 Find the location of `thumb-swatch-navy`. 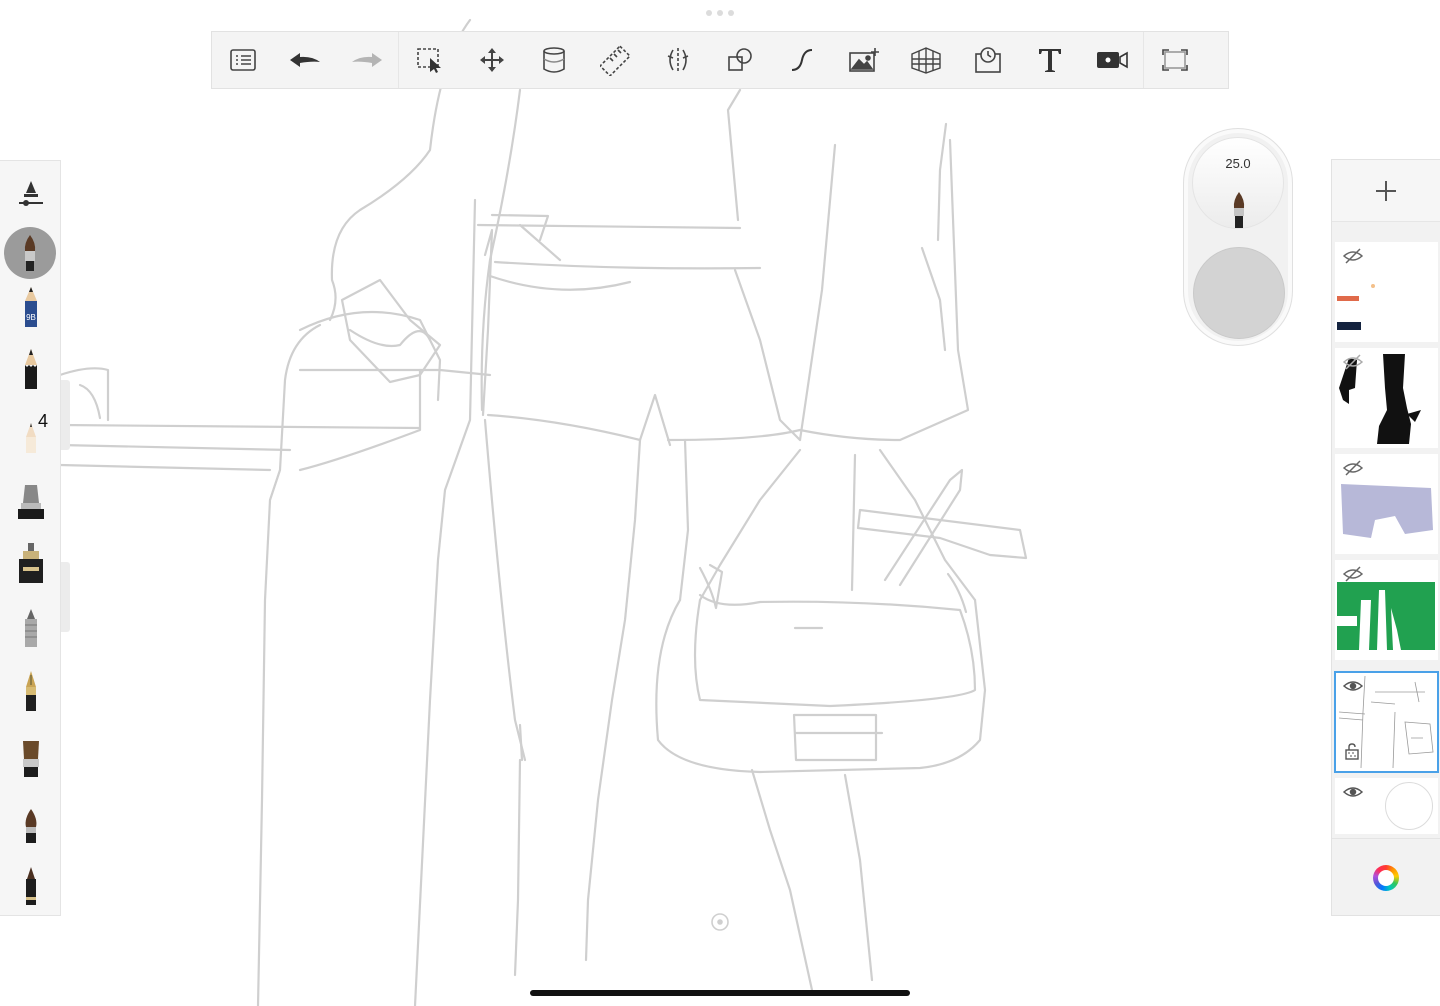

thumb-swatch-navy is located at coordinates (1349, 326).